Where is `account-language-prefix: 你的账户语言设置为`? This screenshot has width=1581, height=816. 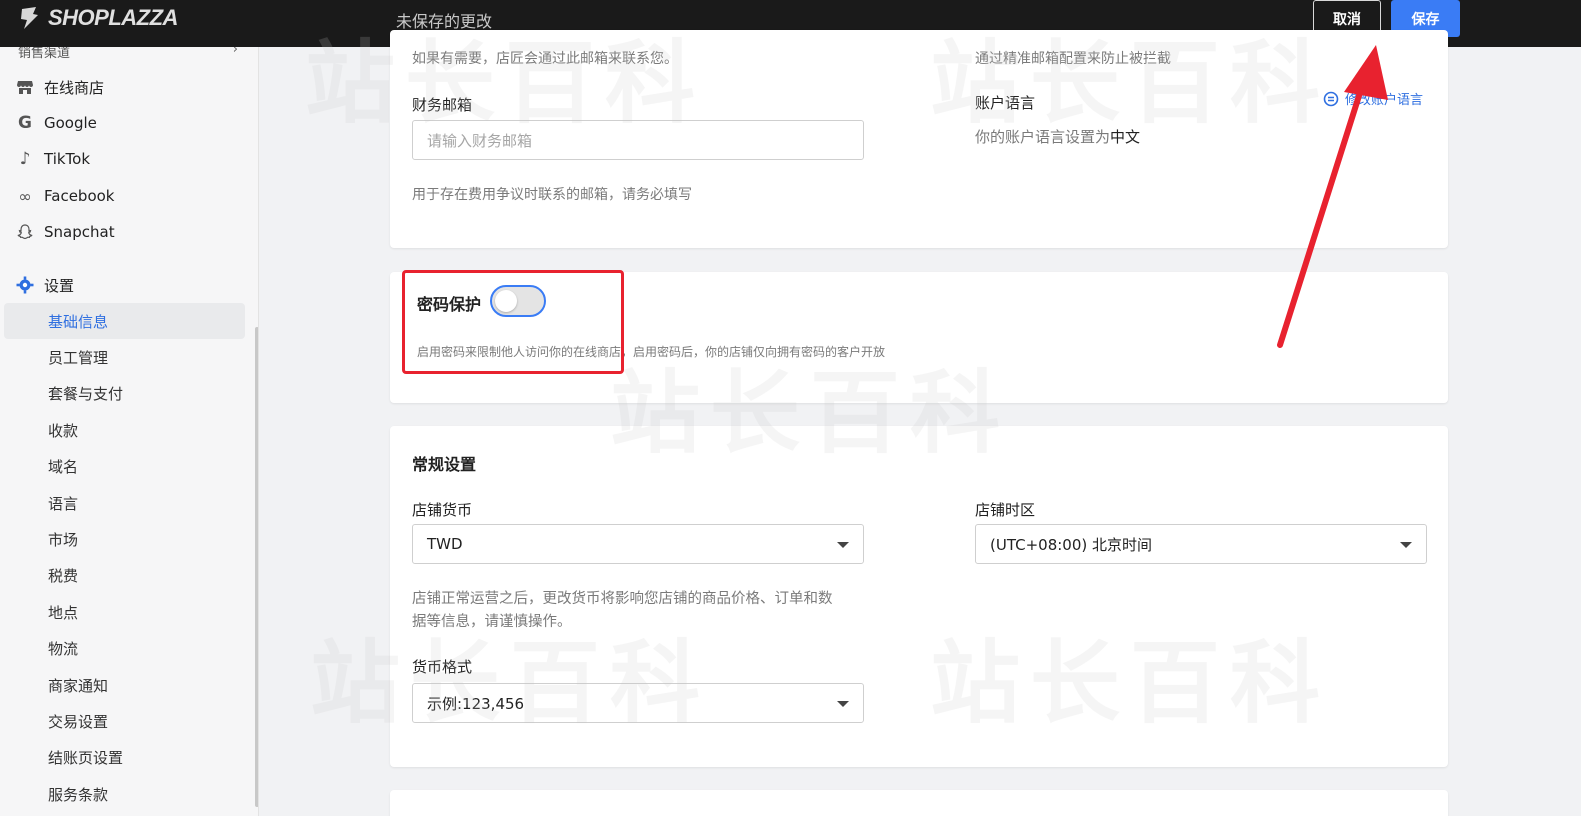
account-language-prefix: 你的账户语言设置为 is located at coordinates (1043, 137).